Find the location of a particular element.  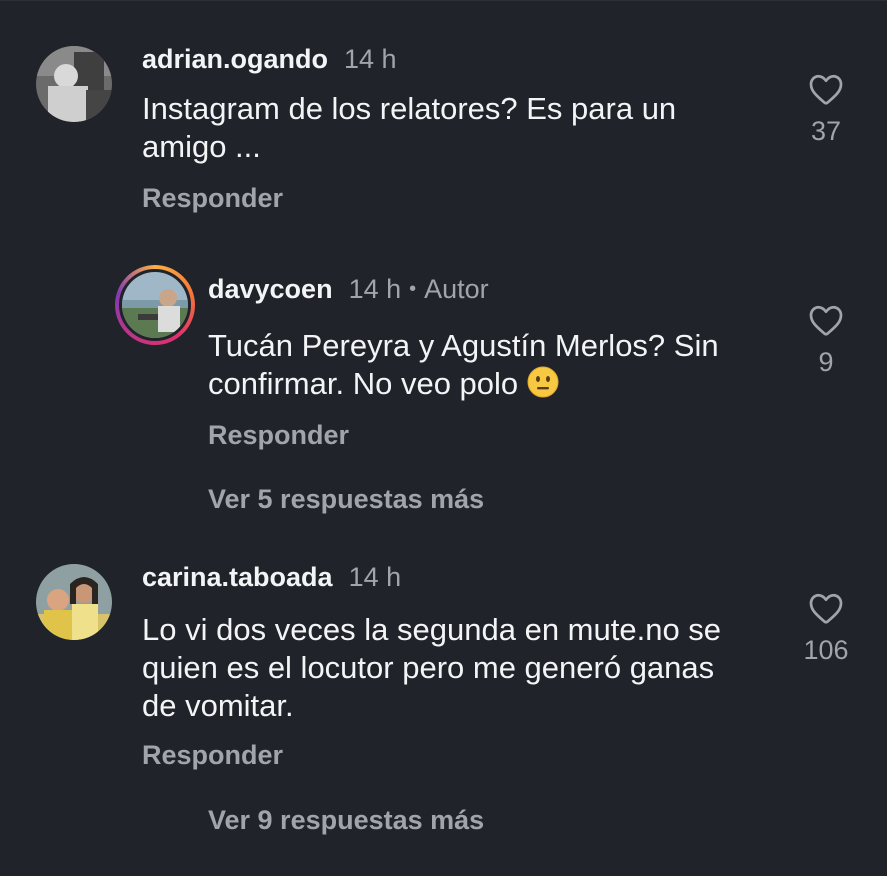

comment-header: adrian.ogando 14 h is located at coordinates (269, 59).